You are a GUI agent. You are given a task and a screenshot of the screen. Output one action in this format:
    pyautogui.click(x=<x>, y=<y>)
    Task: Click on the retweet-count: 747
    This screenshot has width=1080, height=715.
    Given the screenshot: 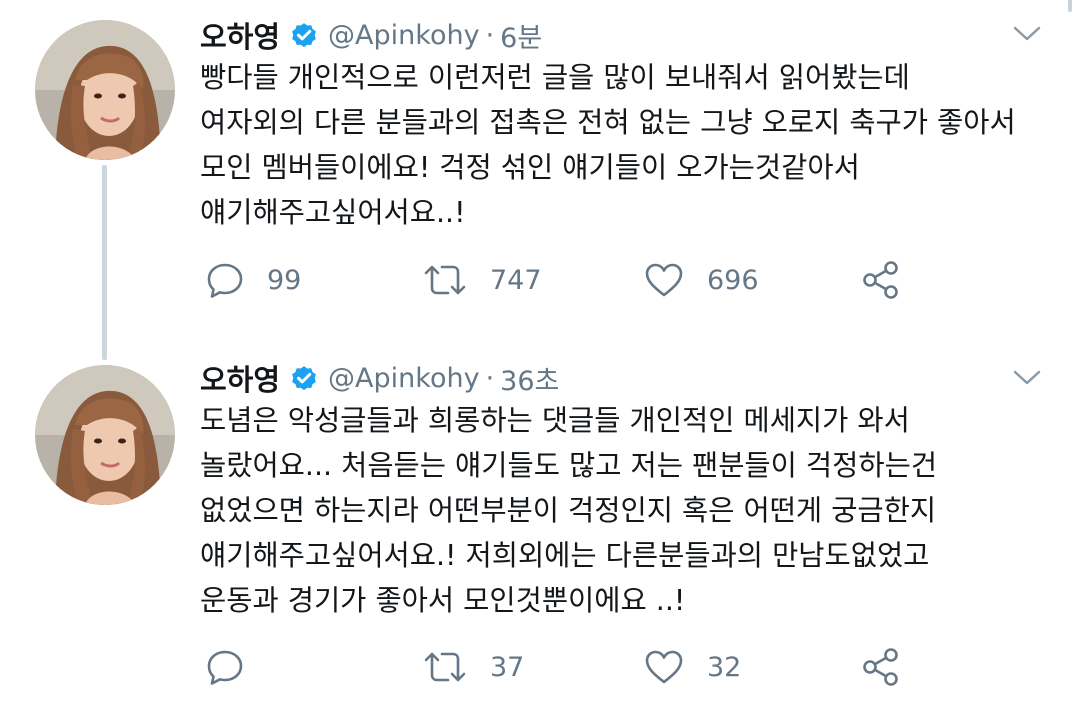 What is the action you would take?
    pyautogui.click(x=516, y=280)
    